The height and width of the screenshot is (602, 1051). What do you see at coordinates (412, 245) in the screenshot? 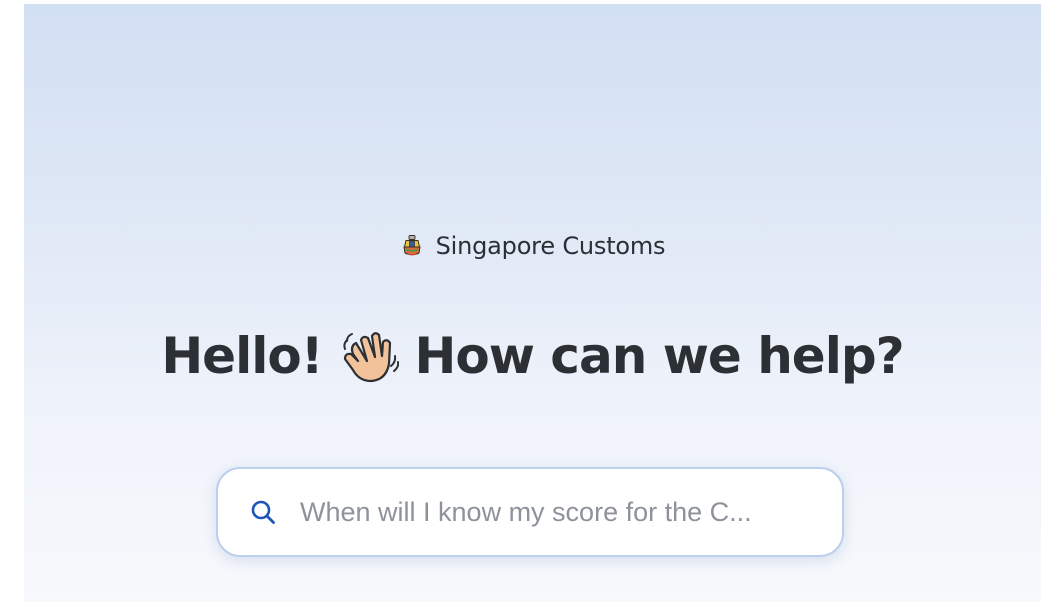
I see `singapore-customs-crest-icon` at bounding box center [412, 245].